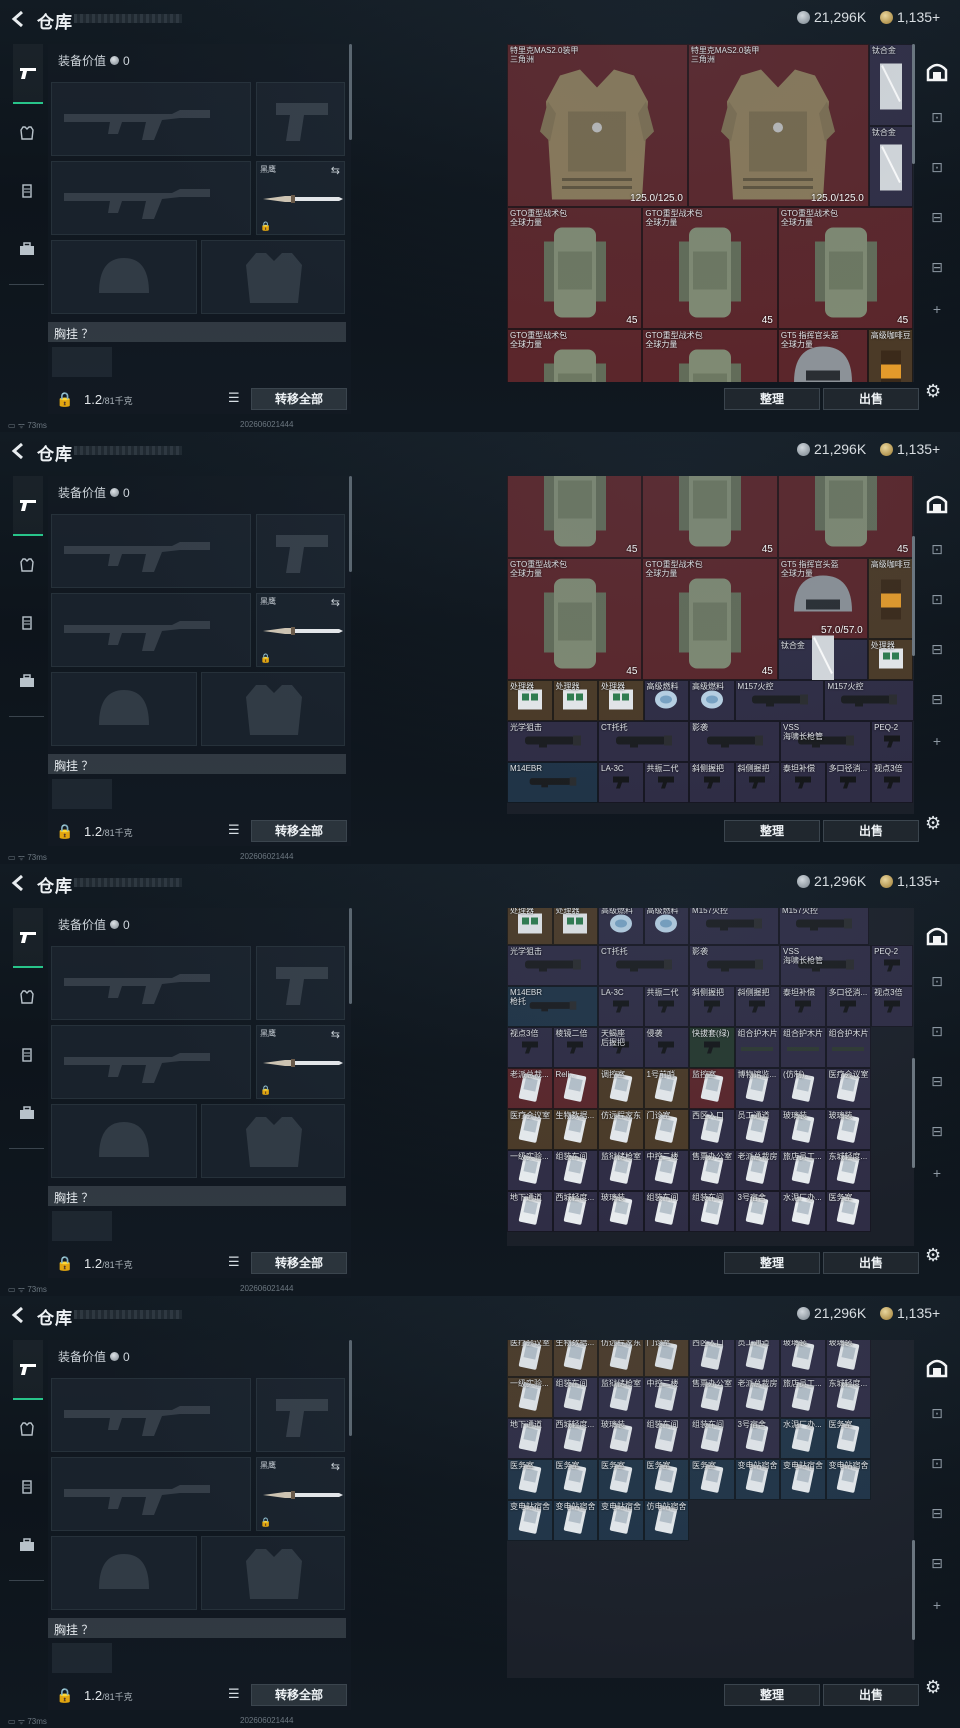  What do you see at coordinates (82, 1226) in the screenshot?
I see `chest-rig-slot` at bounding box center [82, 1226].